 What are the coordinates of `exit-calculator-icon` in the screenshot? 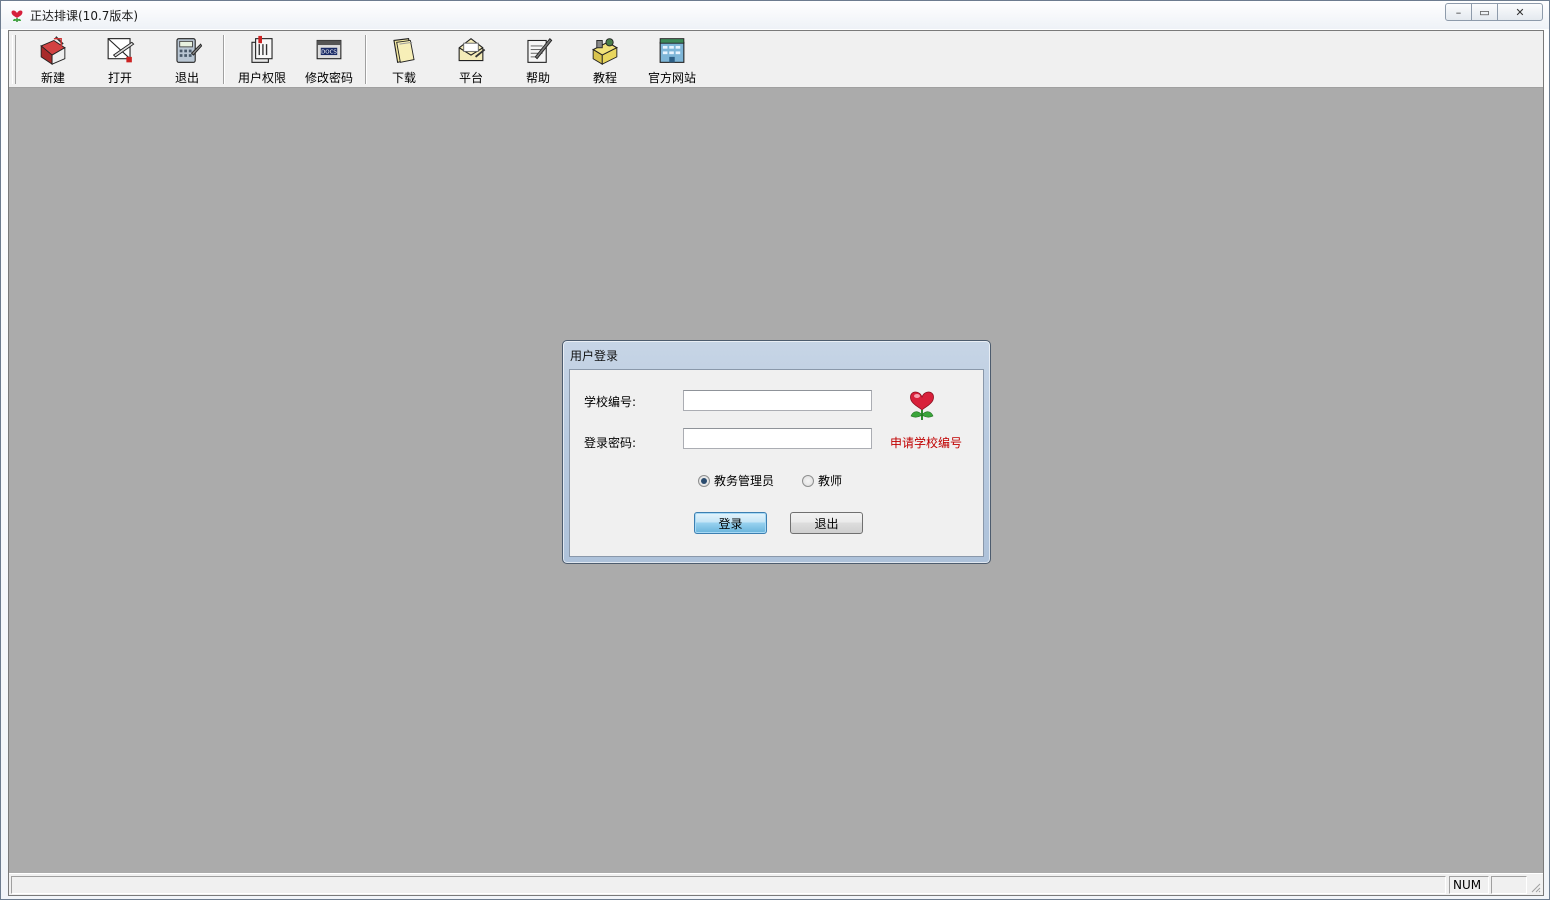 It's located at (189, 50).